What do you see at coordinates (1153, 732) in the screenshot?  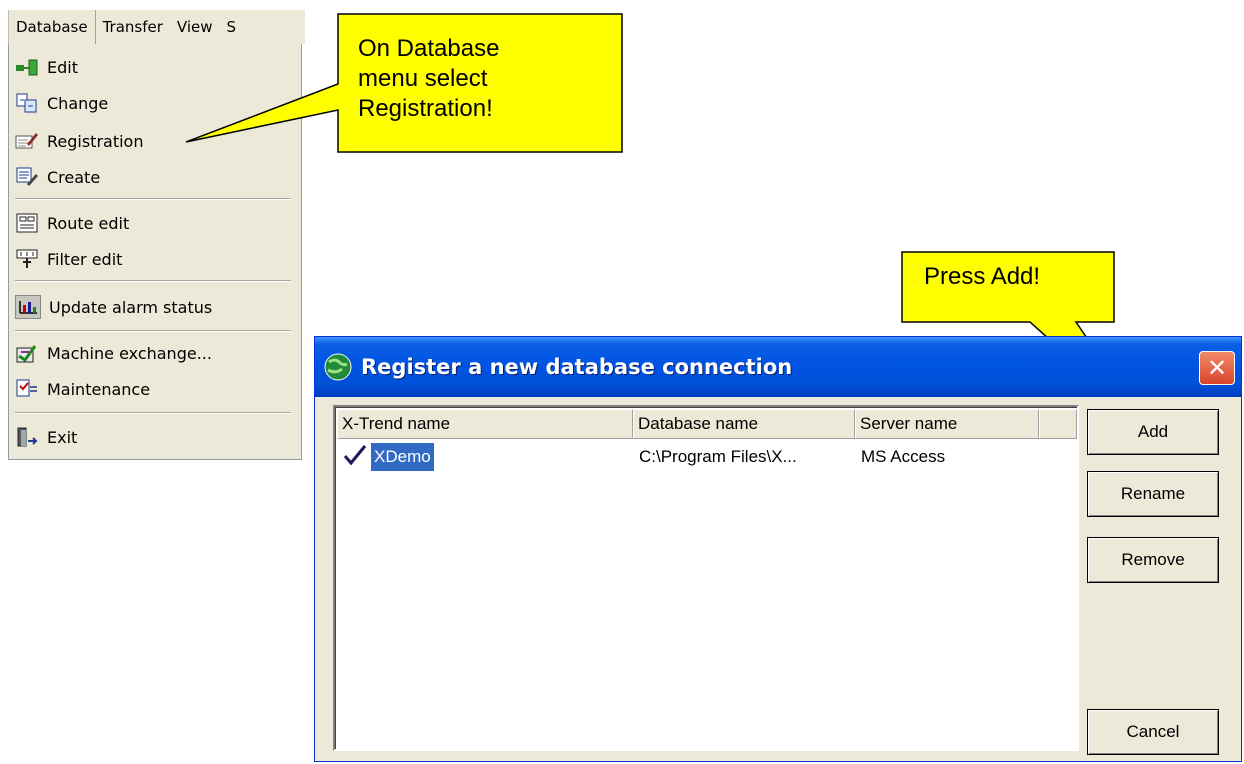 I see `cancel-button: Cancel` at bounding box center [1153, 732].